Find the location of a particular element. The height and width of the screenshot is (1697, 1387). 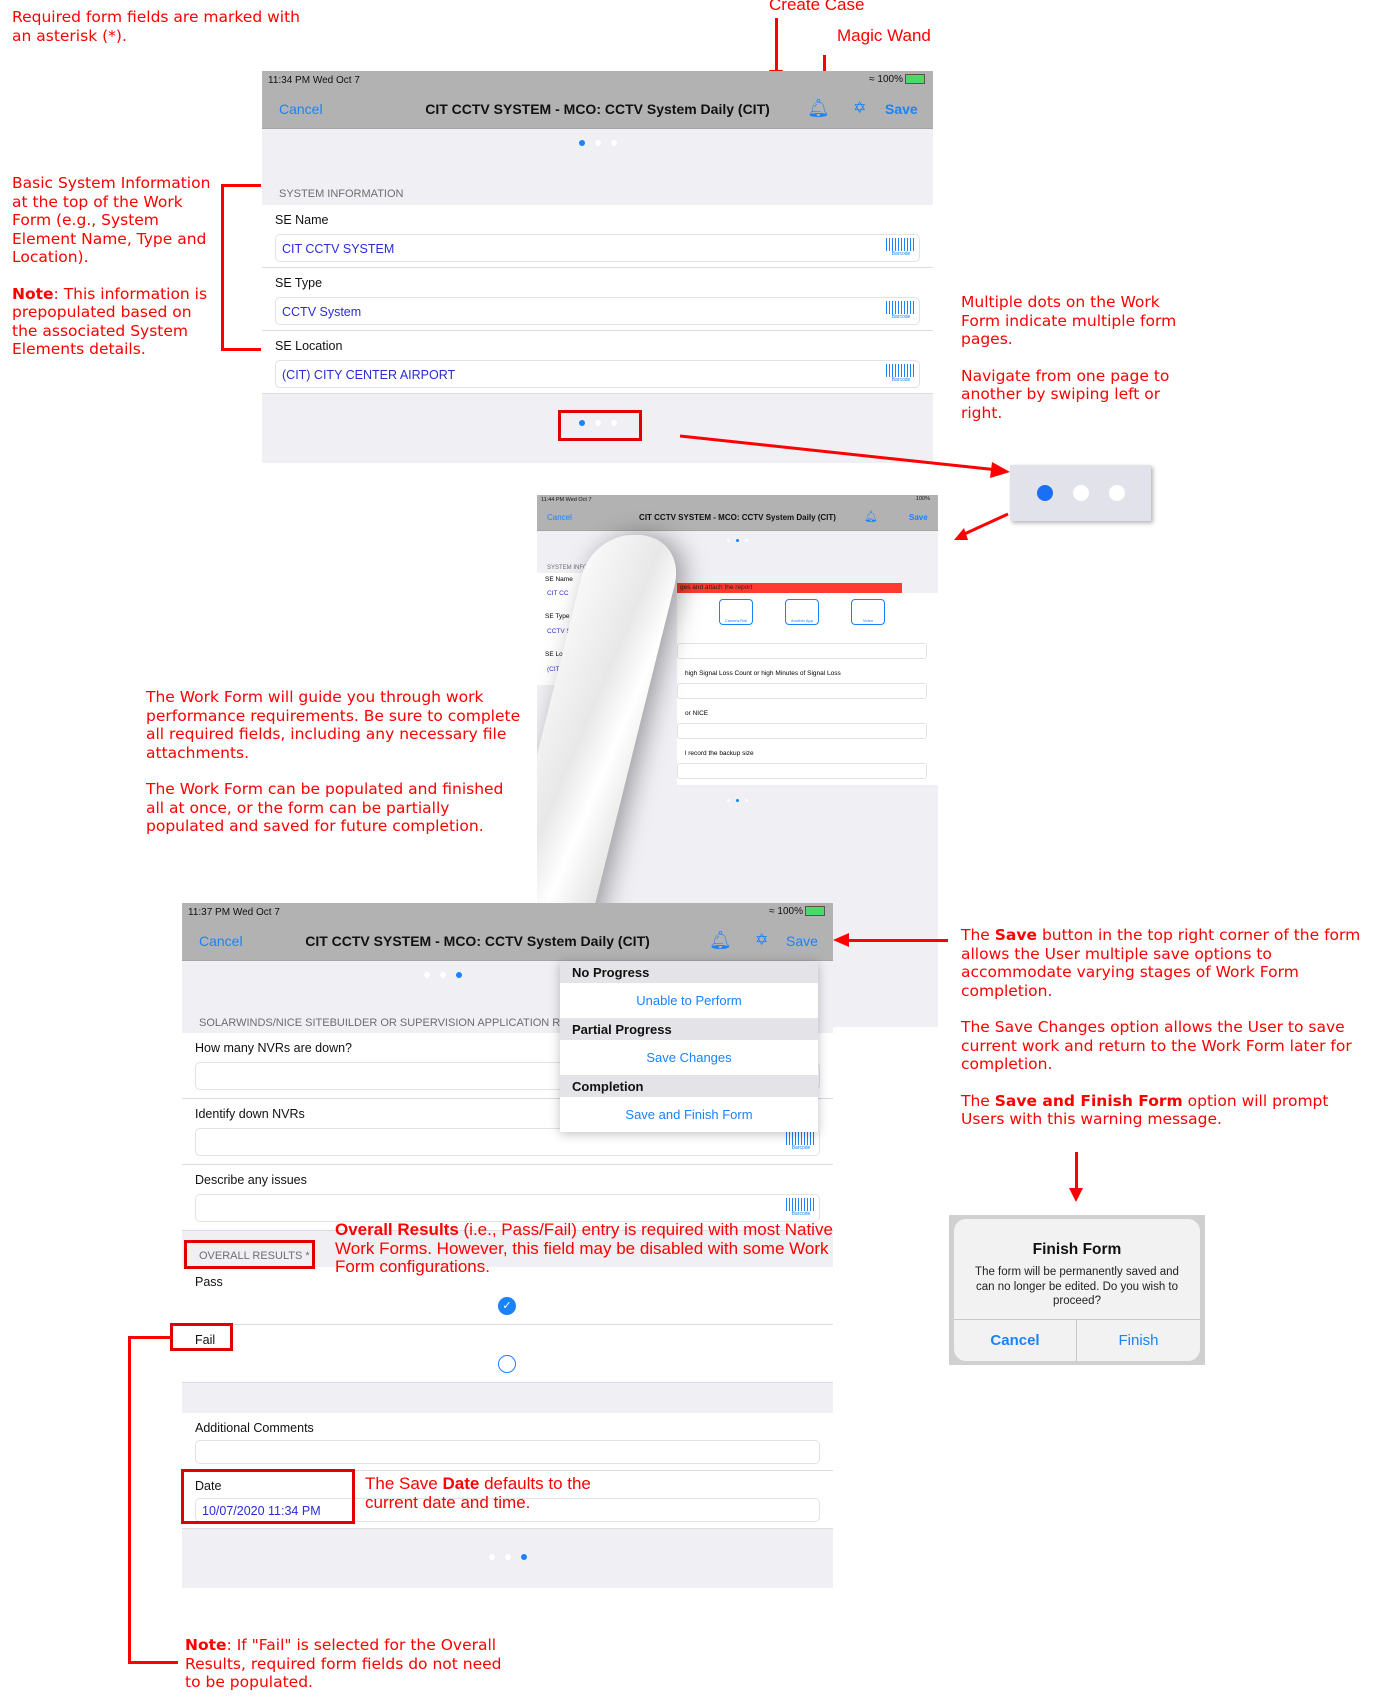

camera-roll-button: Camera Roll is located at coordinates (736, 612).